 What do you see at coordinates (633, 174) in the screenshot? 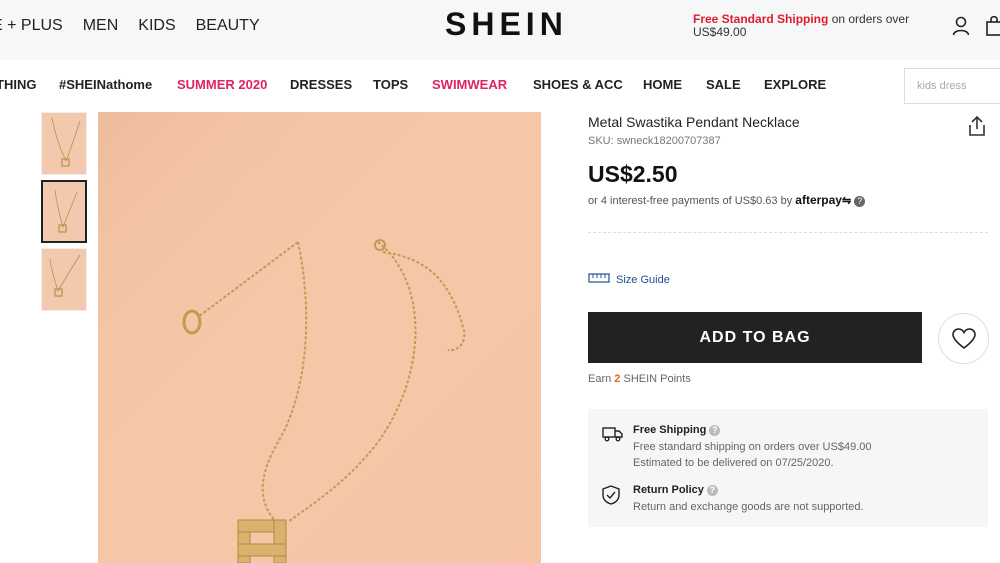
I see `product-price: US$2.50` at bounding box center [633, 174].